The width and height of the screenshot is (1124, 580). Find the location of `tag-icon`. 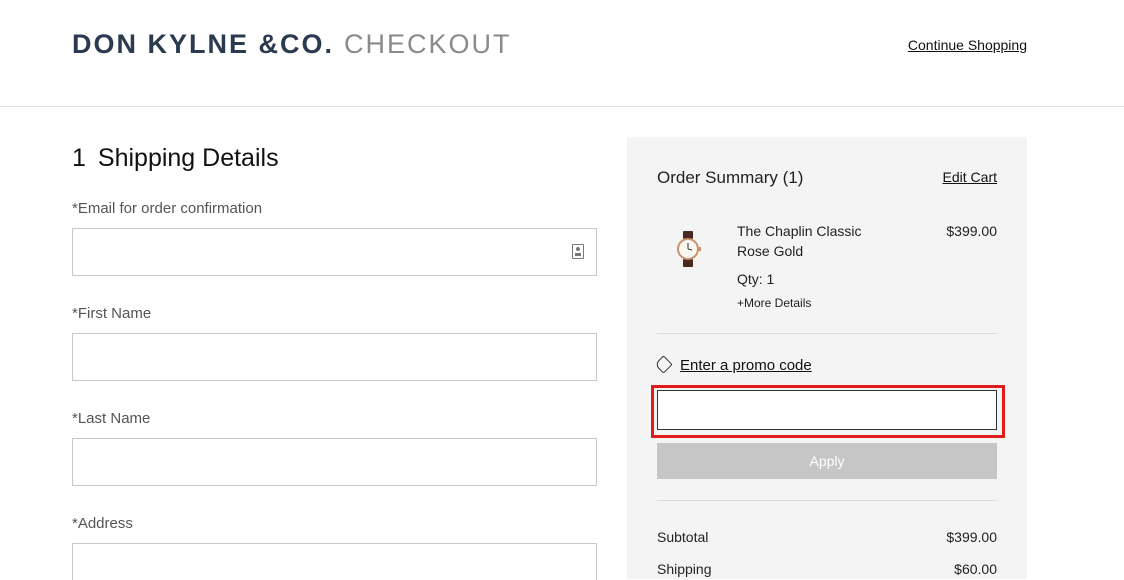

tag-icon is located at coordinates (663, 364).